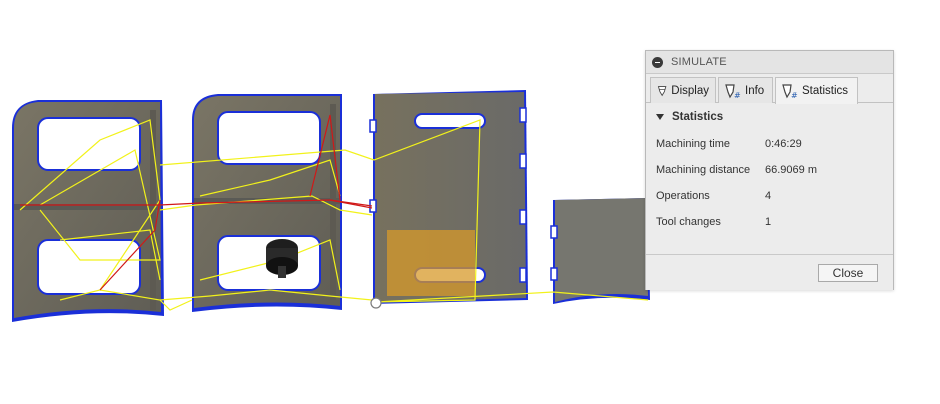  What do you see at coordinates (825, 91) in the screenshot?
I see `tab-statistics-label: Statistics` at bounding box center [825, 91].